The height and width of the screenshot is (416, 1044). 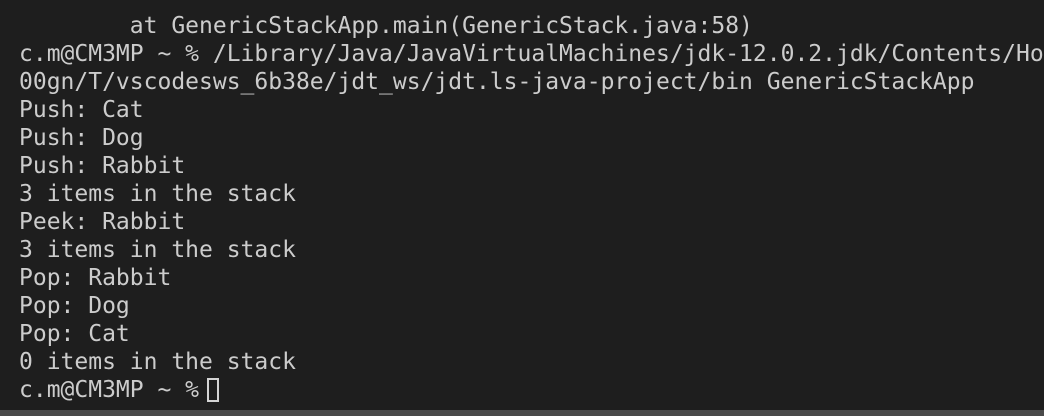 What do you see at coordinates (157, 362) in the screenshot?
I see `output-line: 0 items in the stack` at bounding box center [157, 362].